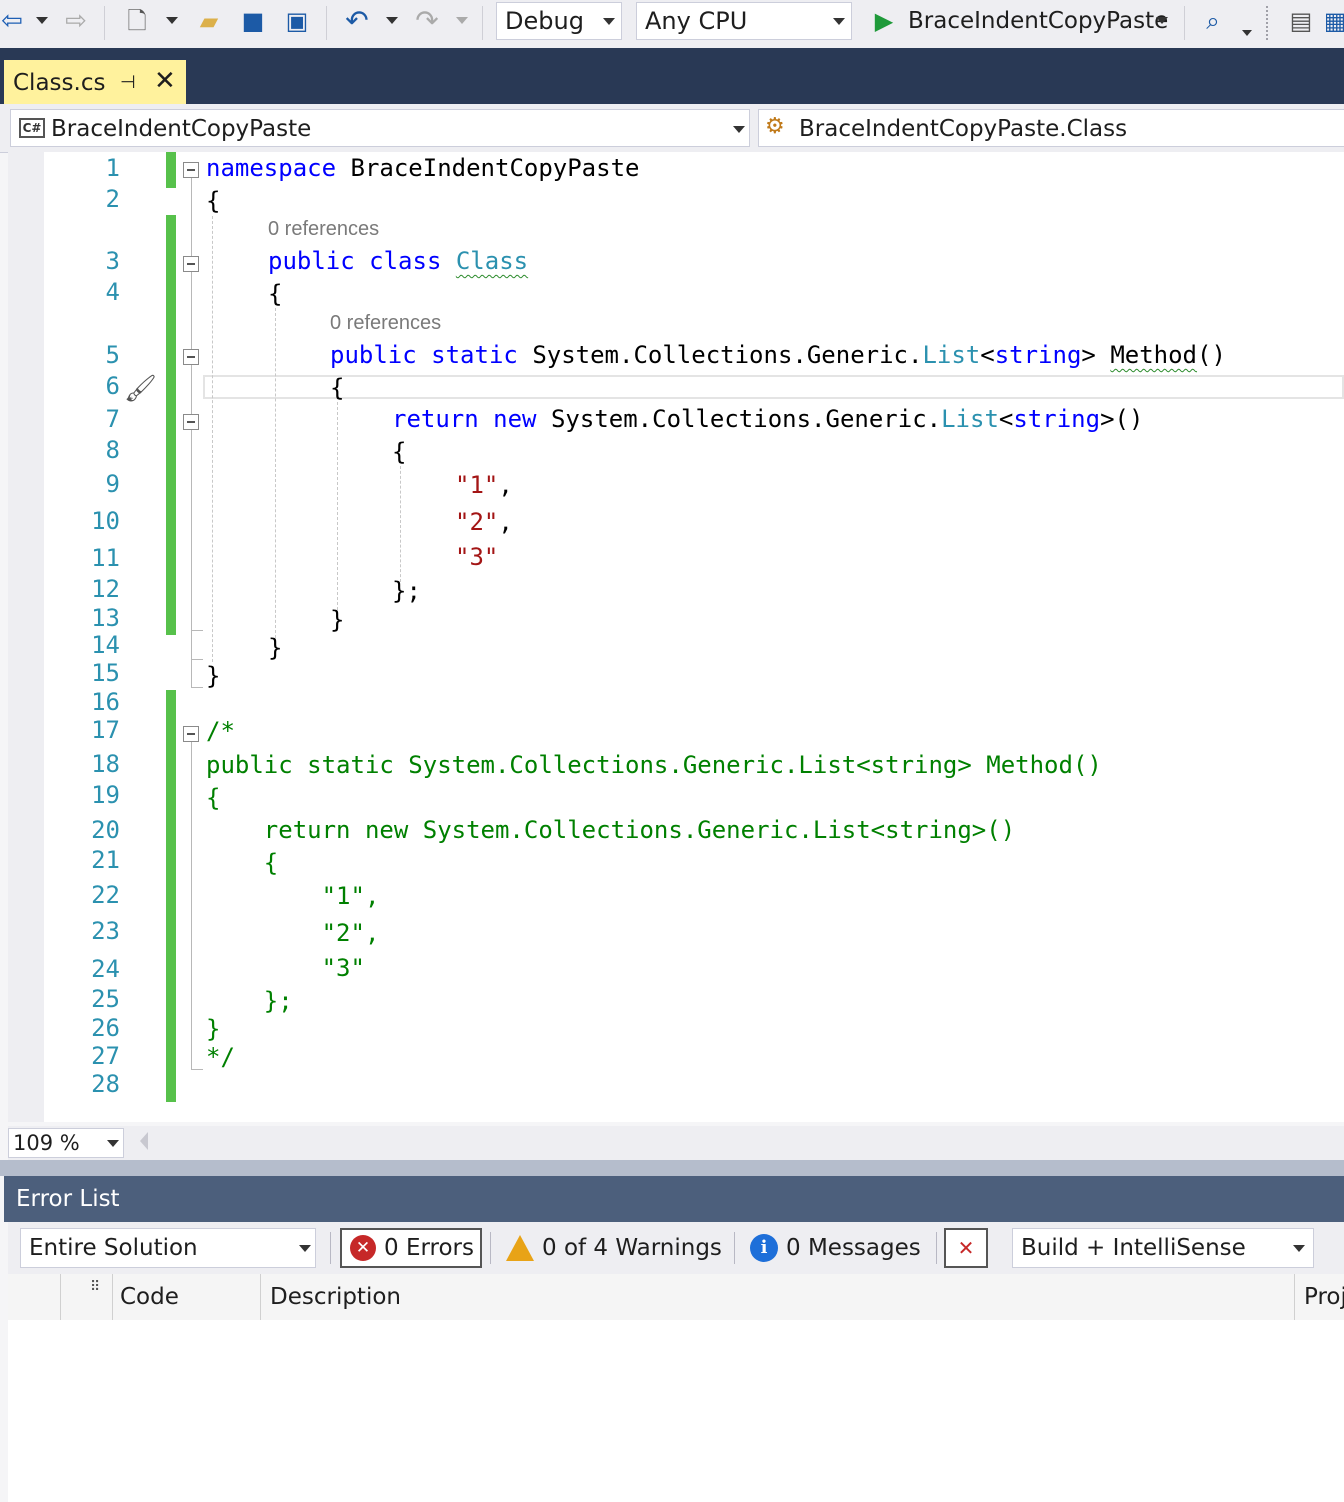 The width and height of the screenshot is (1344, 1502). Describe the element at coordinates (137, 21) in the screenshot. I see `new-project-icon: 🗋` at that location.